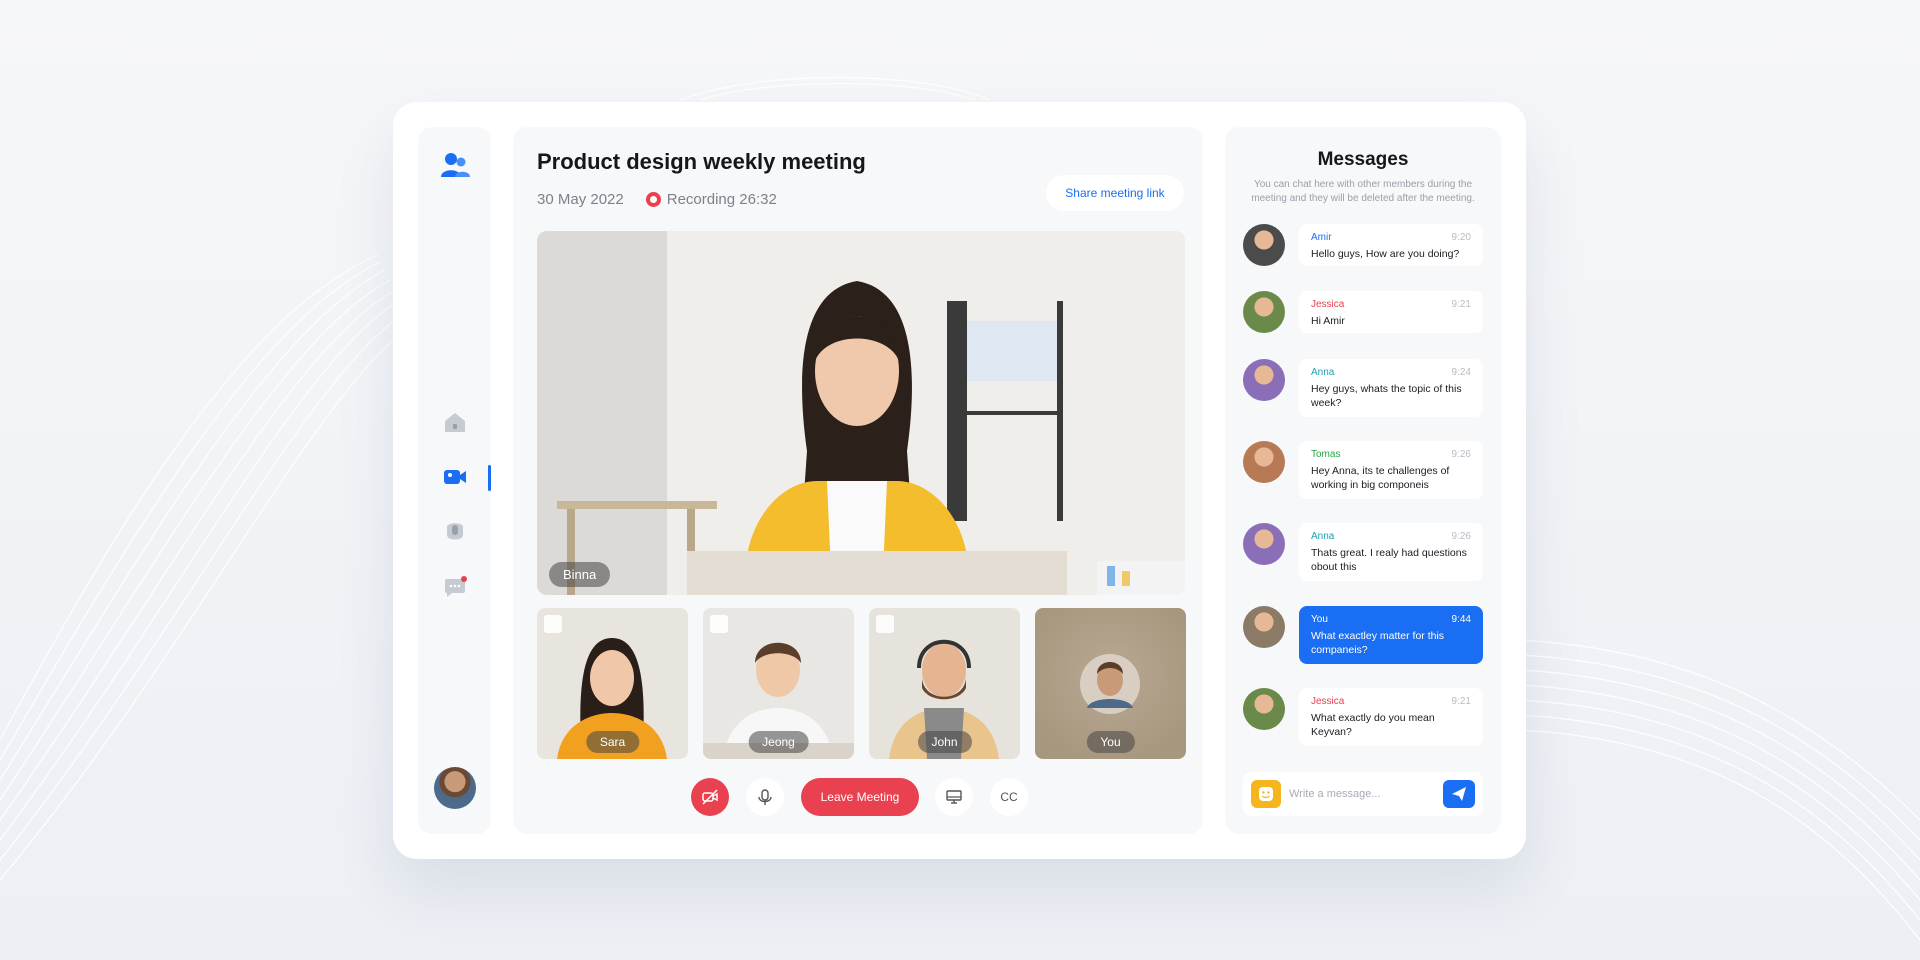  I want to click on main-speaker-video: Binna, so click(861, 413).